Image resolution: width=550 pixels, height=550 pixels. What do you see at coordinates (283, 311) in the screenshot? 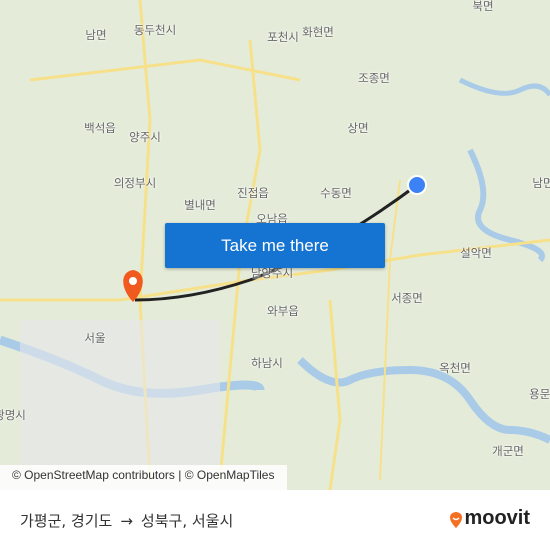
I see `map-label: 와부읍` at bounding box center [283, 311].